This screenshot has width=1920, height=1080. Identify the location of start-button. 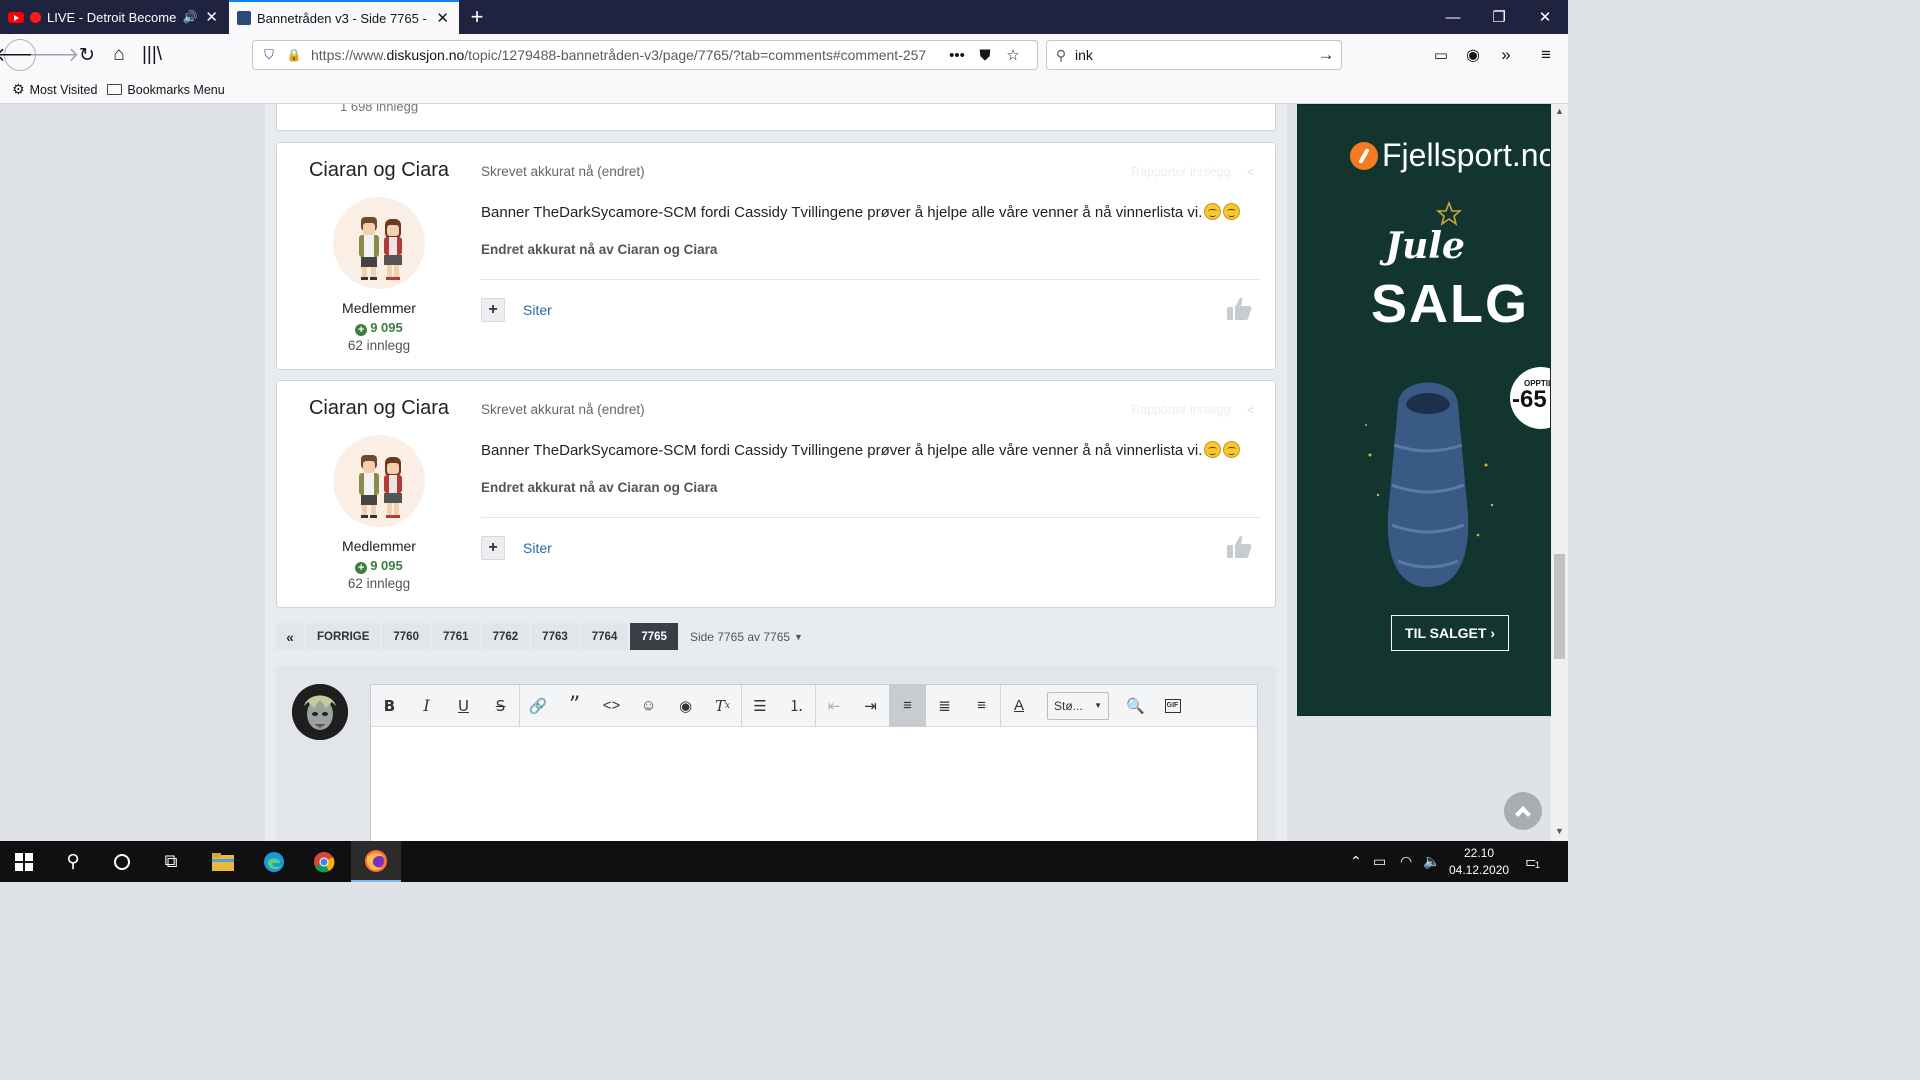
(24, 861).